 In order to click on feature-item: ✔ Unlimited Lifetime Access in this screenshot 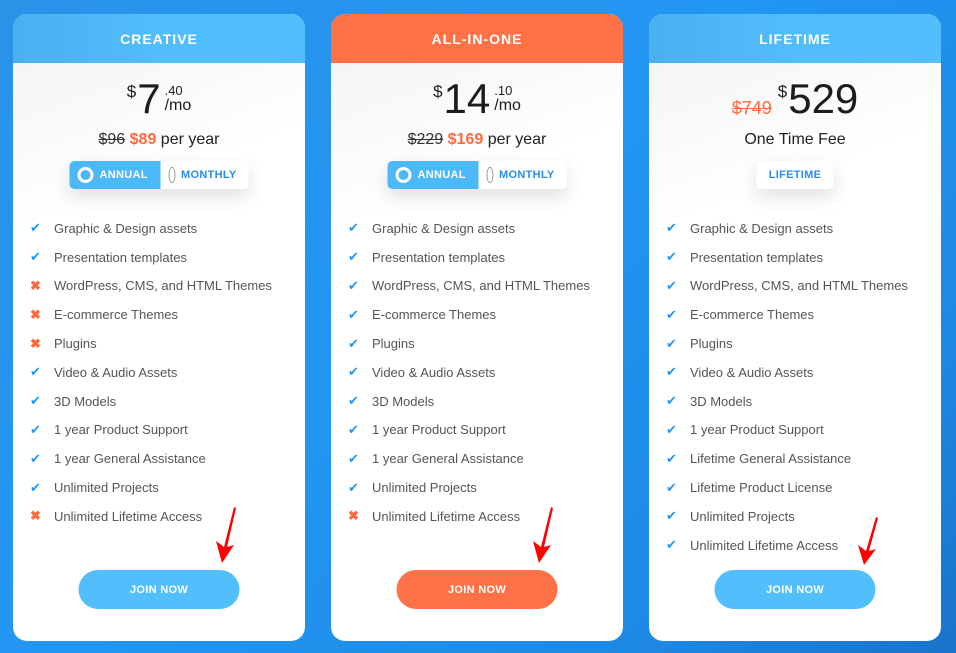, I will do `click(798, 545)`.